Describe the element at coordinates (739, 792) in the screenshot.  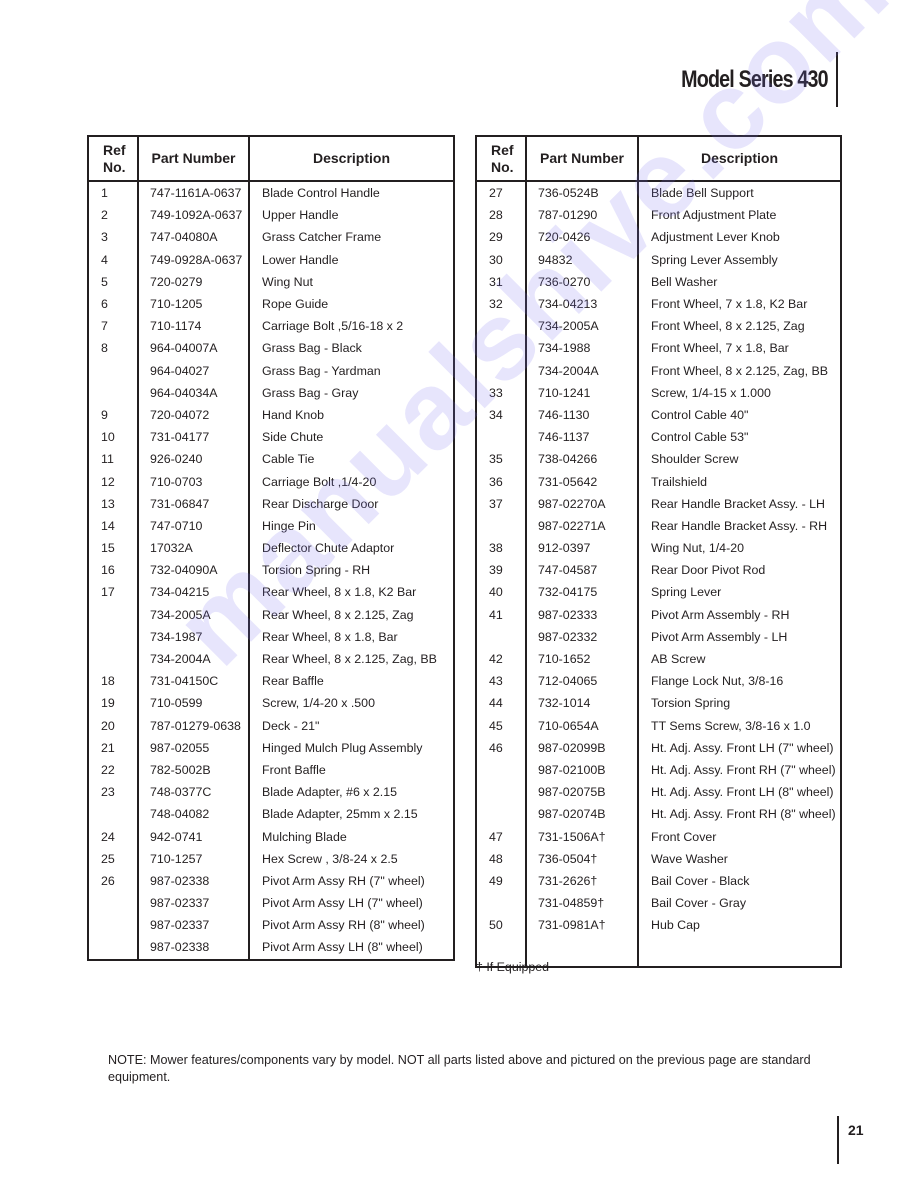
I see `part-description: Ht. Adj. Assy. Front LH (8" wheel)` at that location.